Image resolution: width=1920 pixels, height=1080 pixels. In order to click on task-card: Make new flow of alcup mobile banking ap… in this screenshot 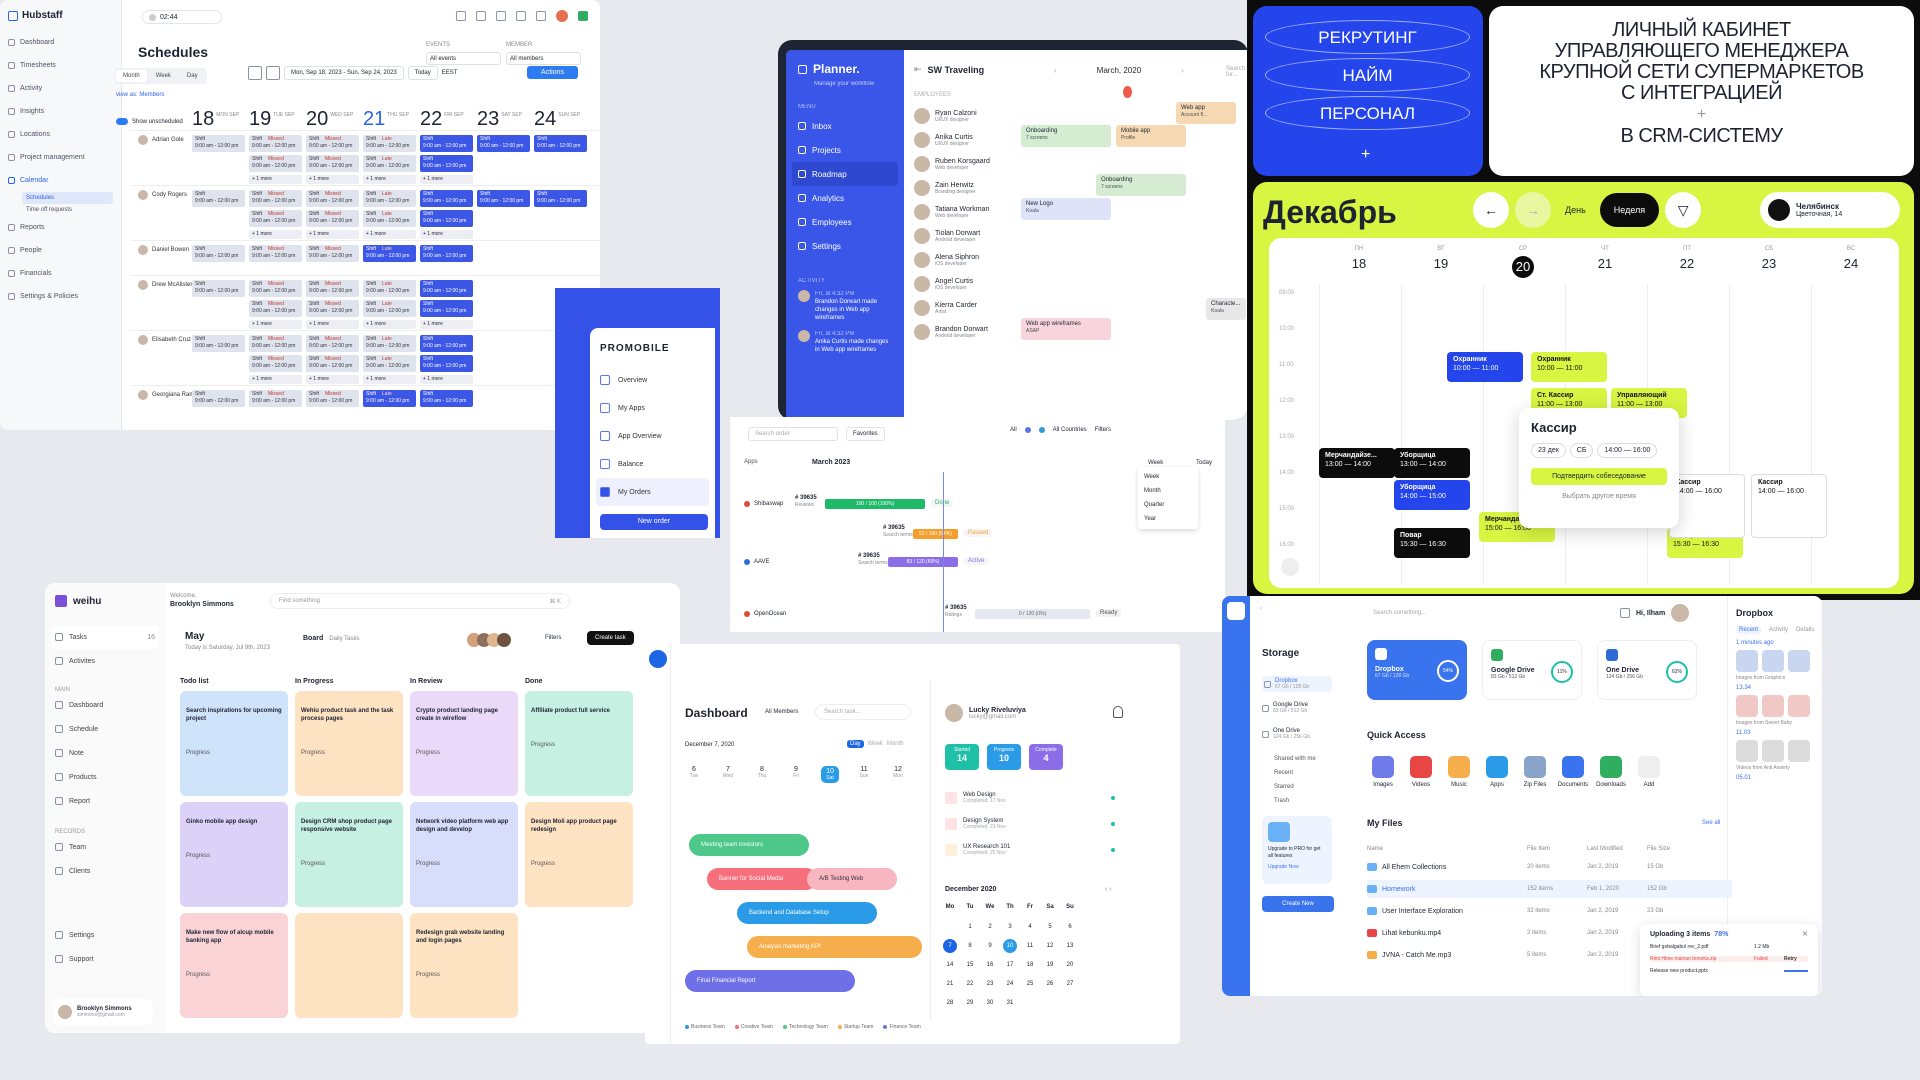, I will do `click(234, 965)`.